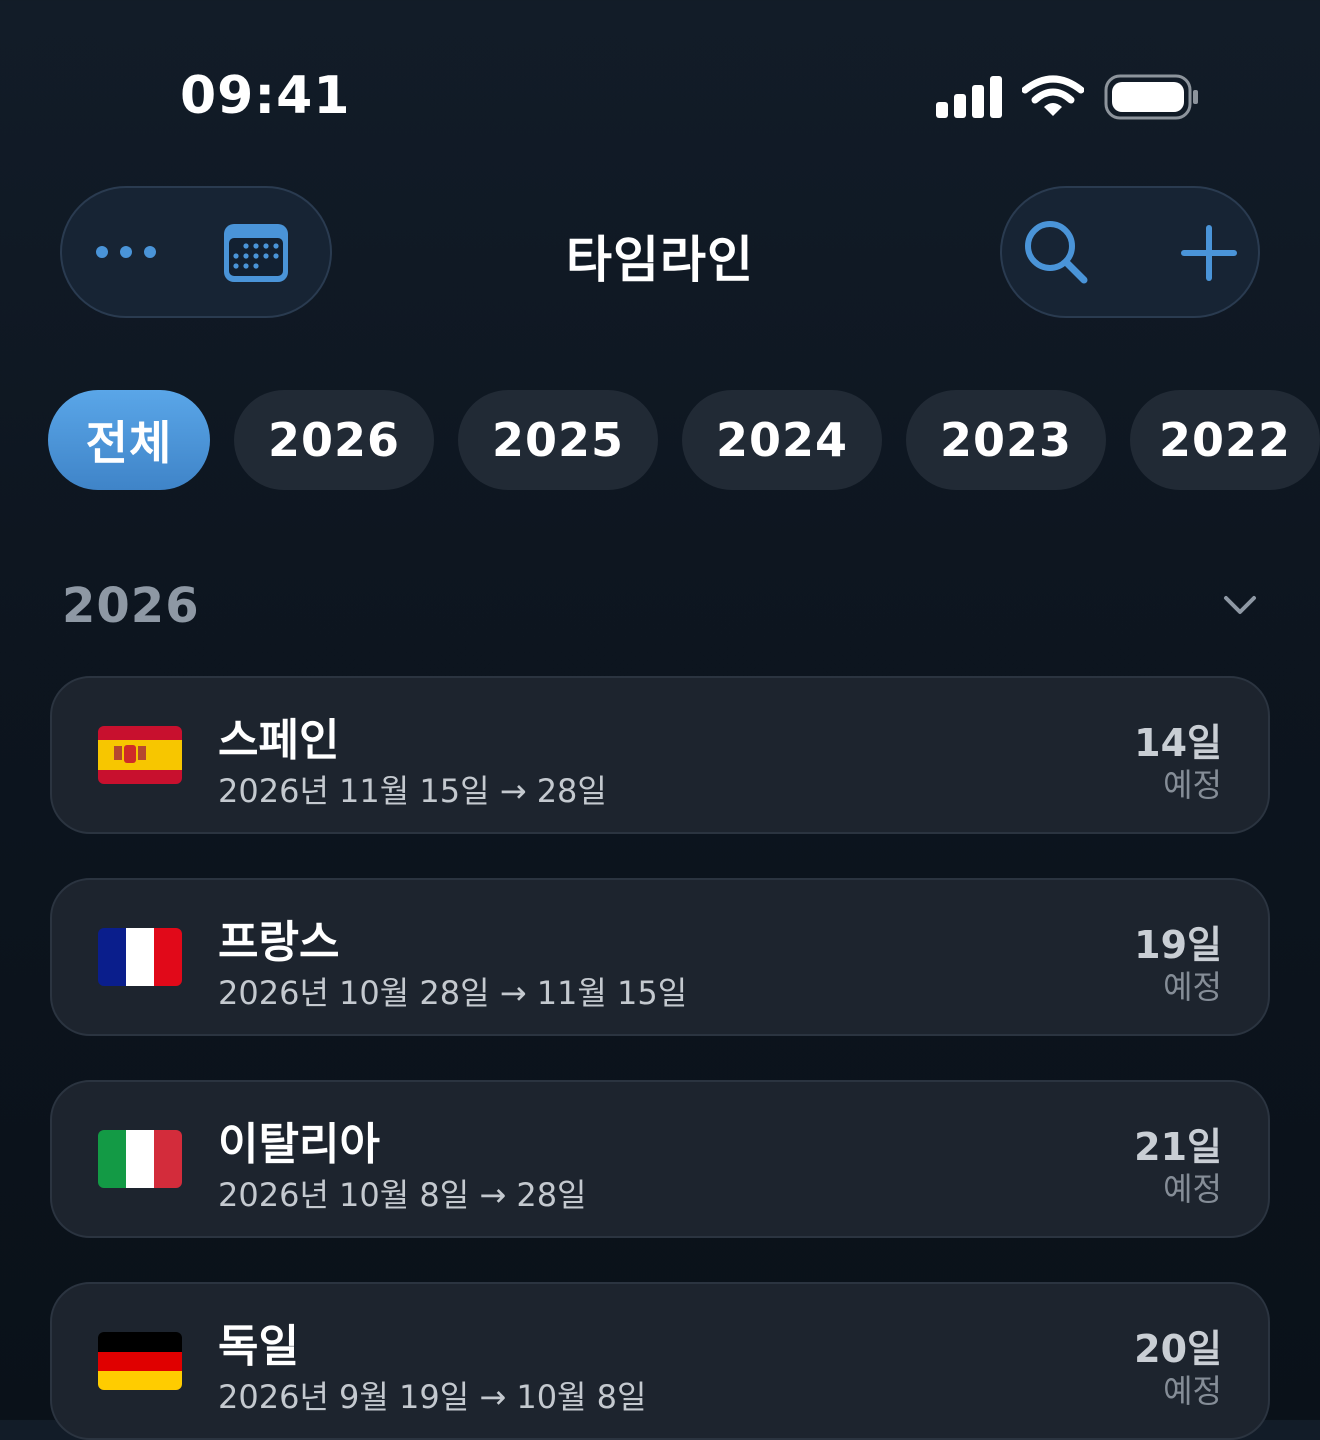 The width and height of the screenshot is (1320, 1440). Describe the element at coordinates (782, 440) in the screenshot. I see `filter-chip-2024: 2024` at that location.